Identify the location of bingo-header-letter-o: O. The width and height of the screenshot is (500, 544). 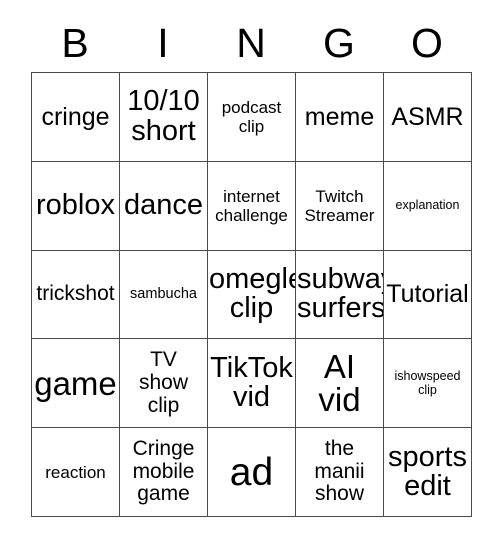
(427, 42).